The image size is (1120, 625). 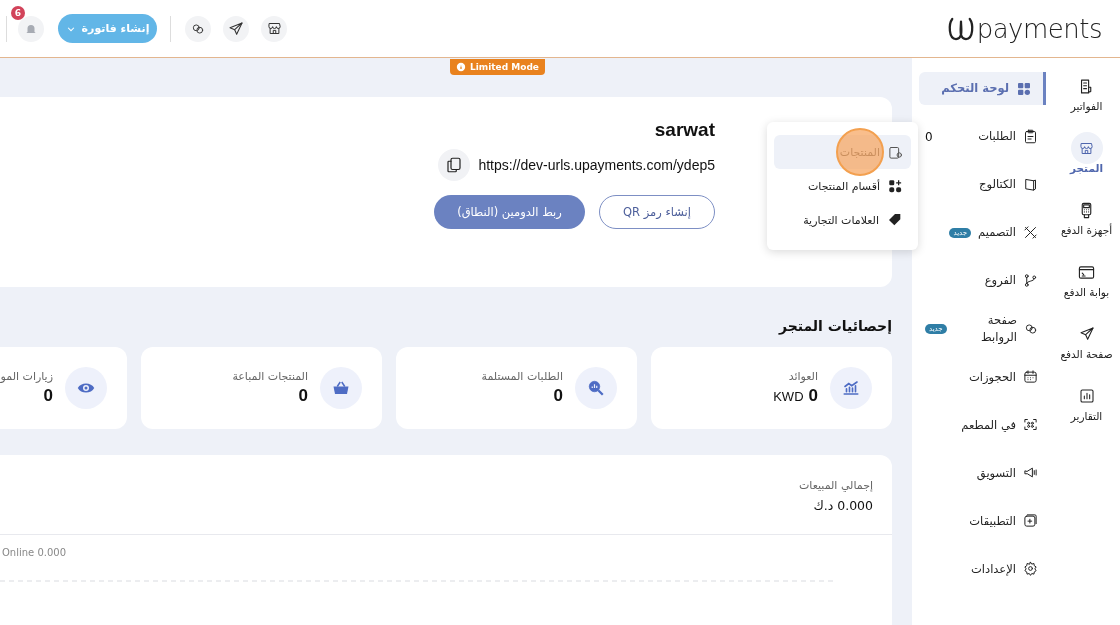 I want to click on info-icon, so click(x=461, y=67).